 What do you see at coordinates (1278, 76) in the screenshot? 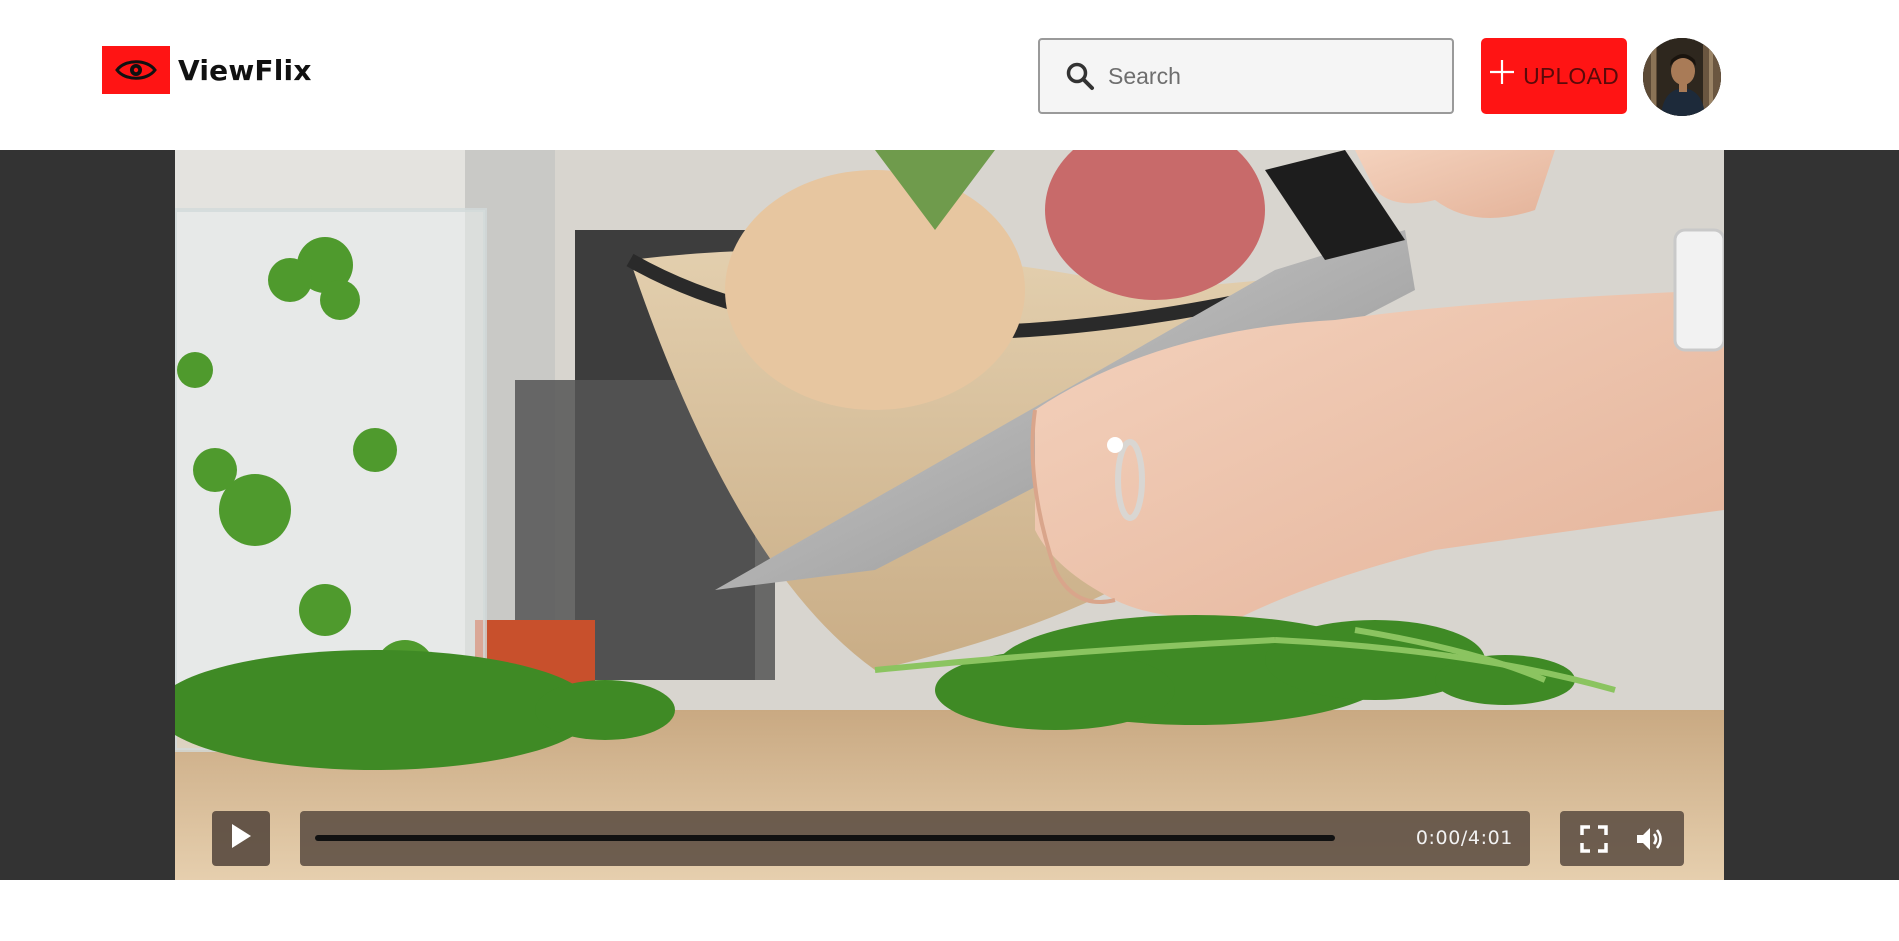
I see `search-input` at bounding box center [1278, 76].